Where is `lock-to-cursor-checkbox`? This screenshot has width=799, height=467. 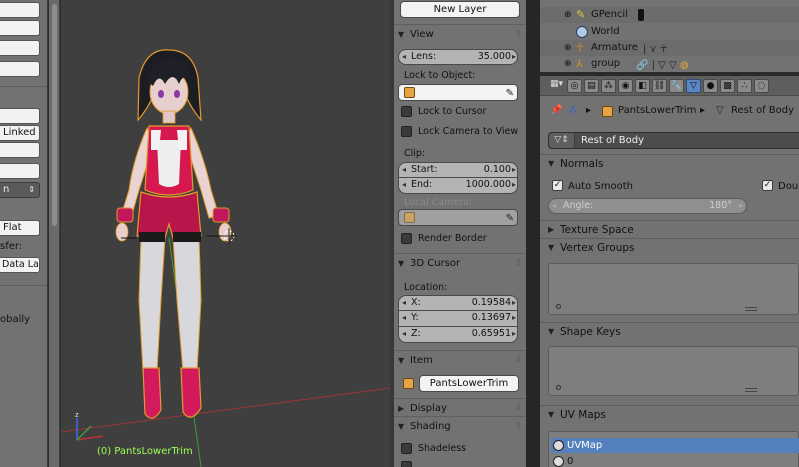 lock-to-cursor-checkbox is located at coordinates (406, 111).